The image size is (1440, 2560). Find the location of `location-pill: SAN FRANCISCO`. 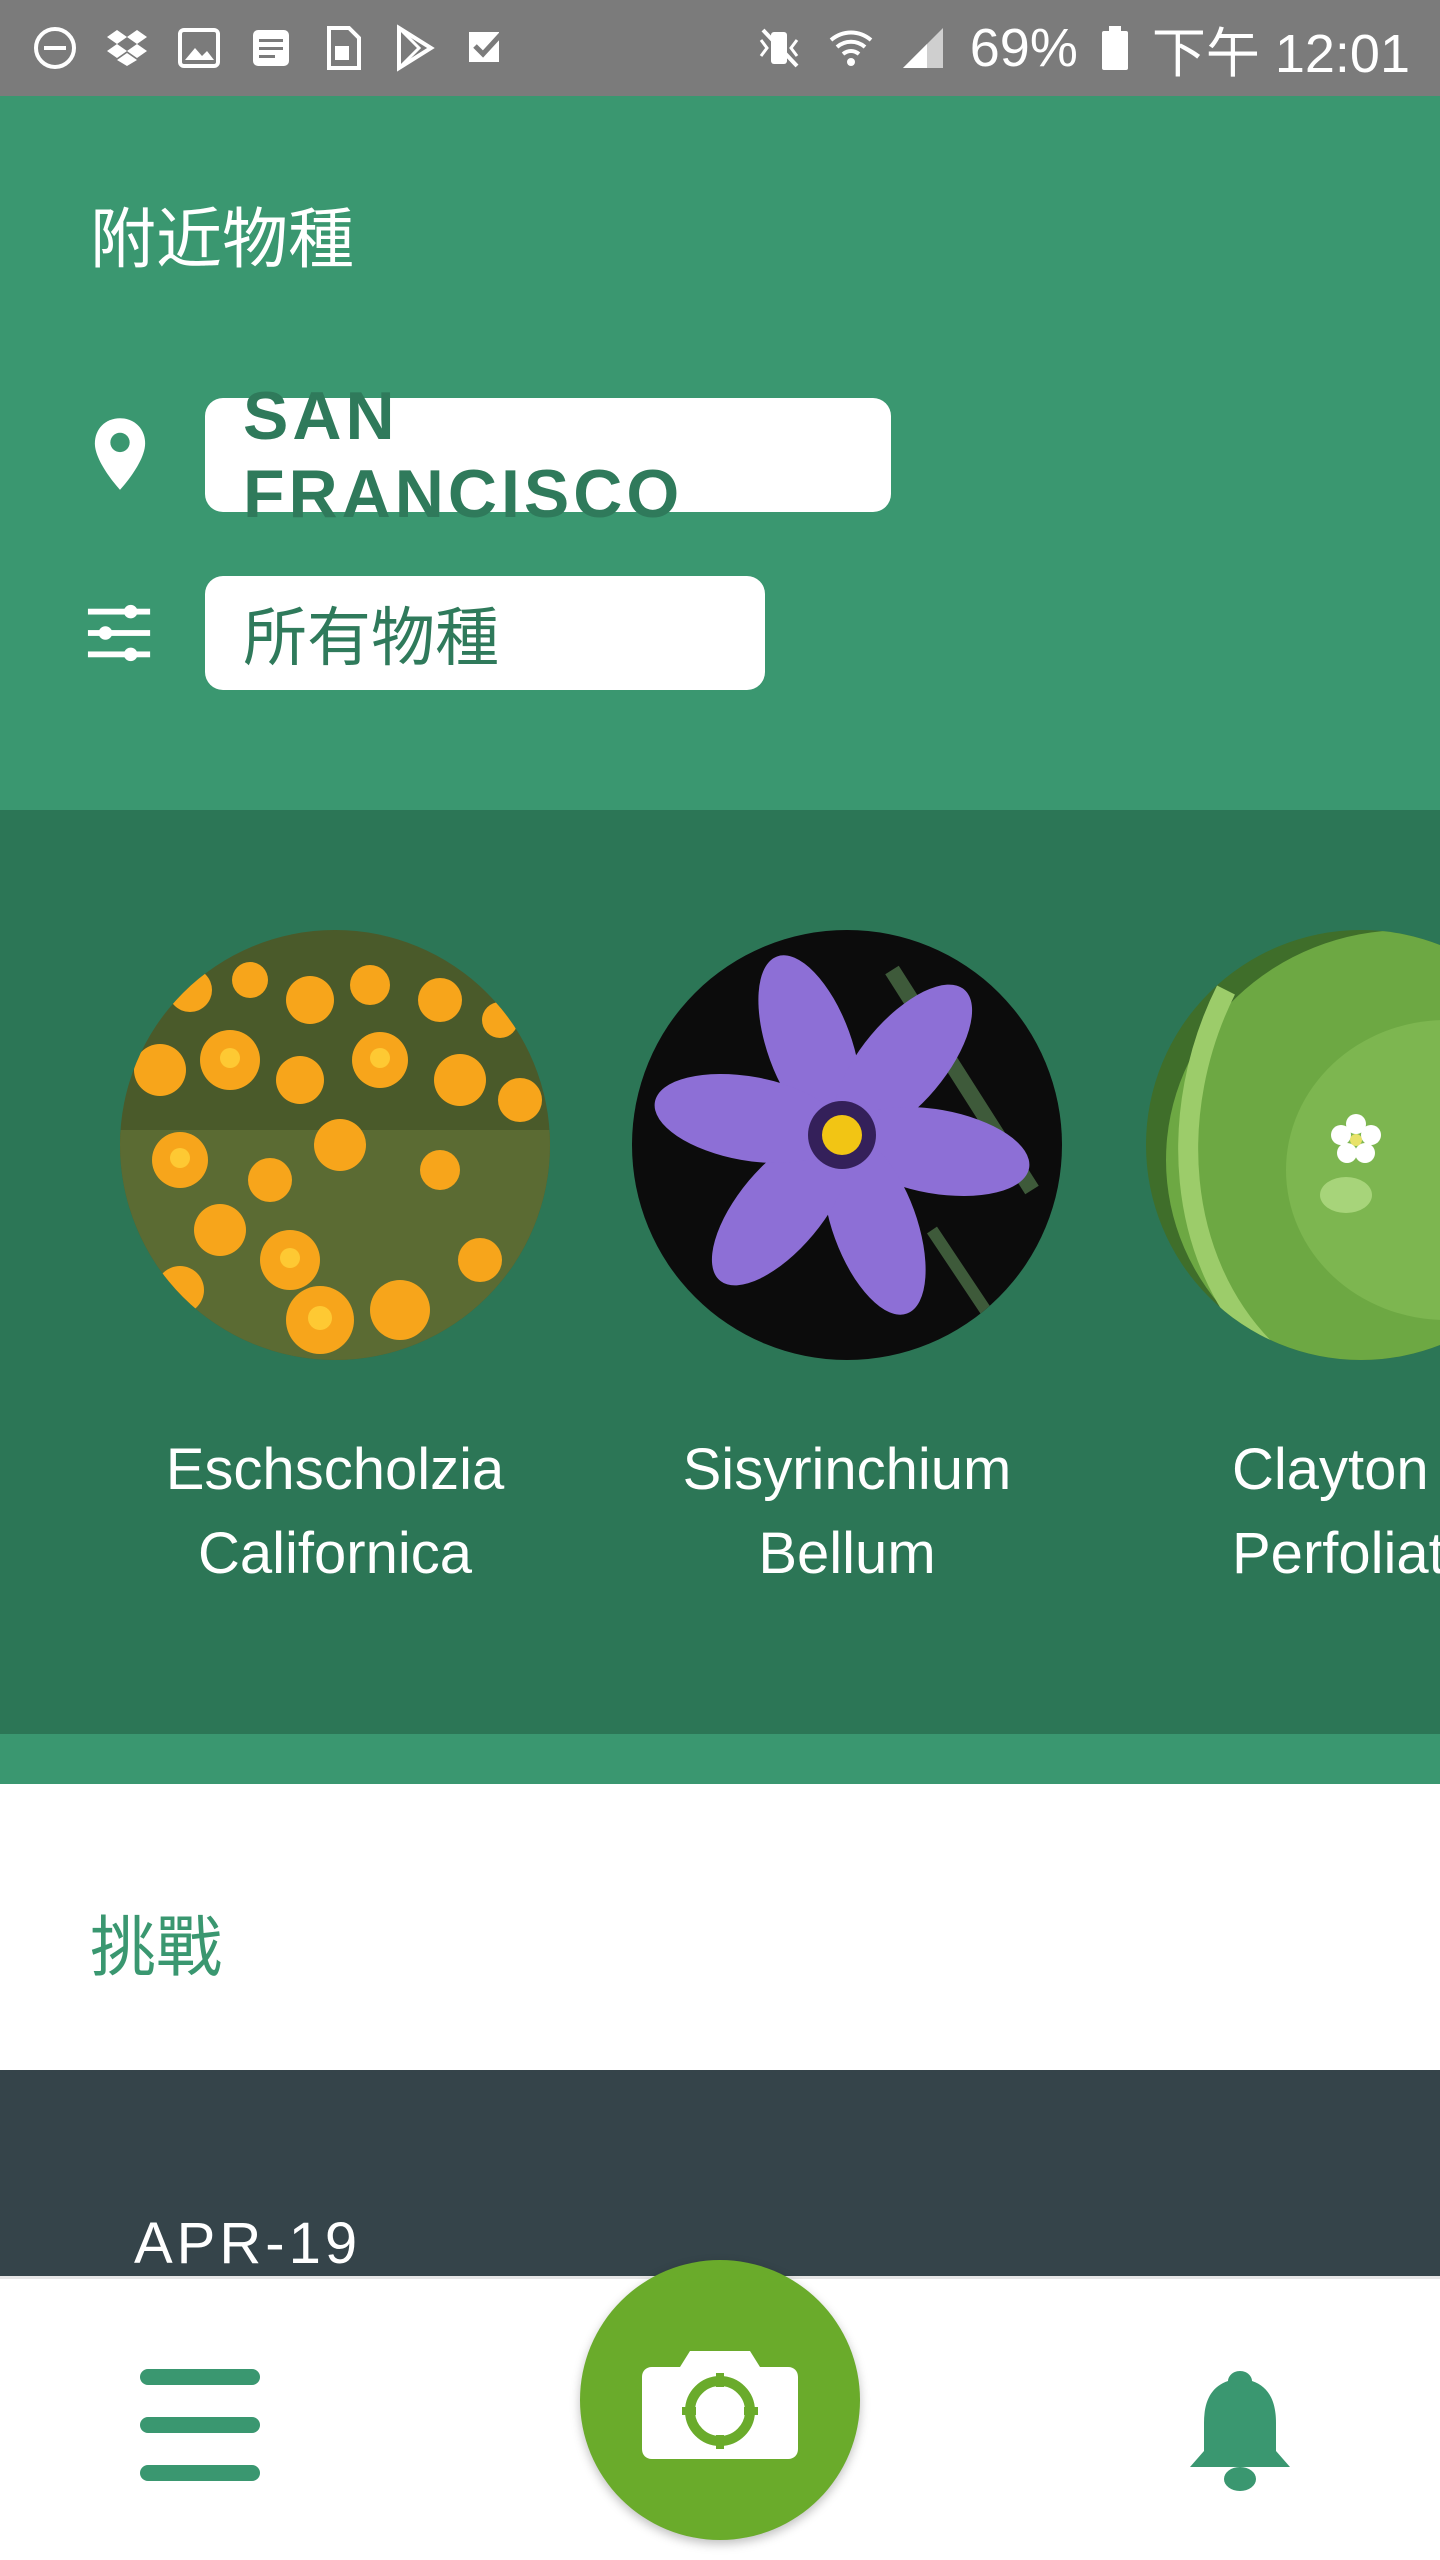

location-pill: SAN FRANCISCO is located at coordinates (548, 455).